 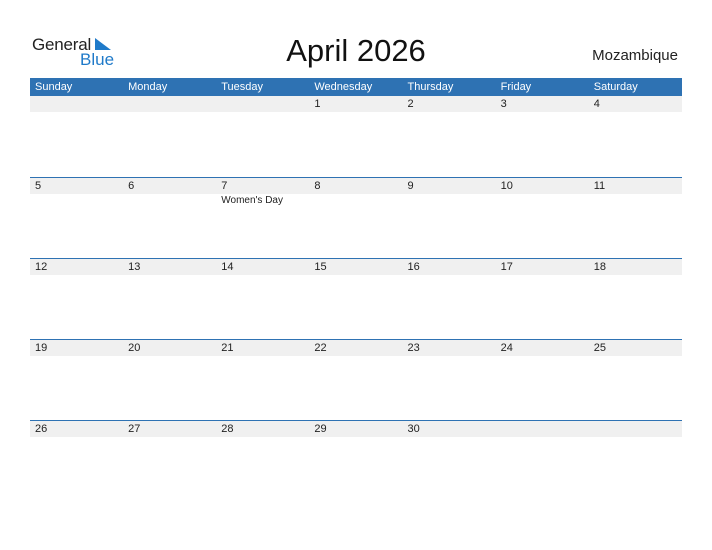 What do you see at coordinates (356, 460) in the screenshot?
I see `week-row: 26 27 28 29 30` at bounding box center [356, 460].